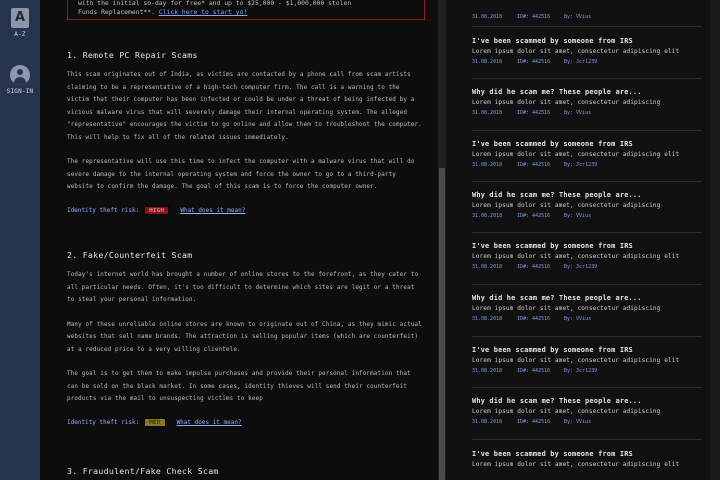  What do you see at coordinates (130, 255) in the screenshot?
I see `section-title: 2. Fake/Counterfeit Scam` at bounding box center [130, 255].